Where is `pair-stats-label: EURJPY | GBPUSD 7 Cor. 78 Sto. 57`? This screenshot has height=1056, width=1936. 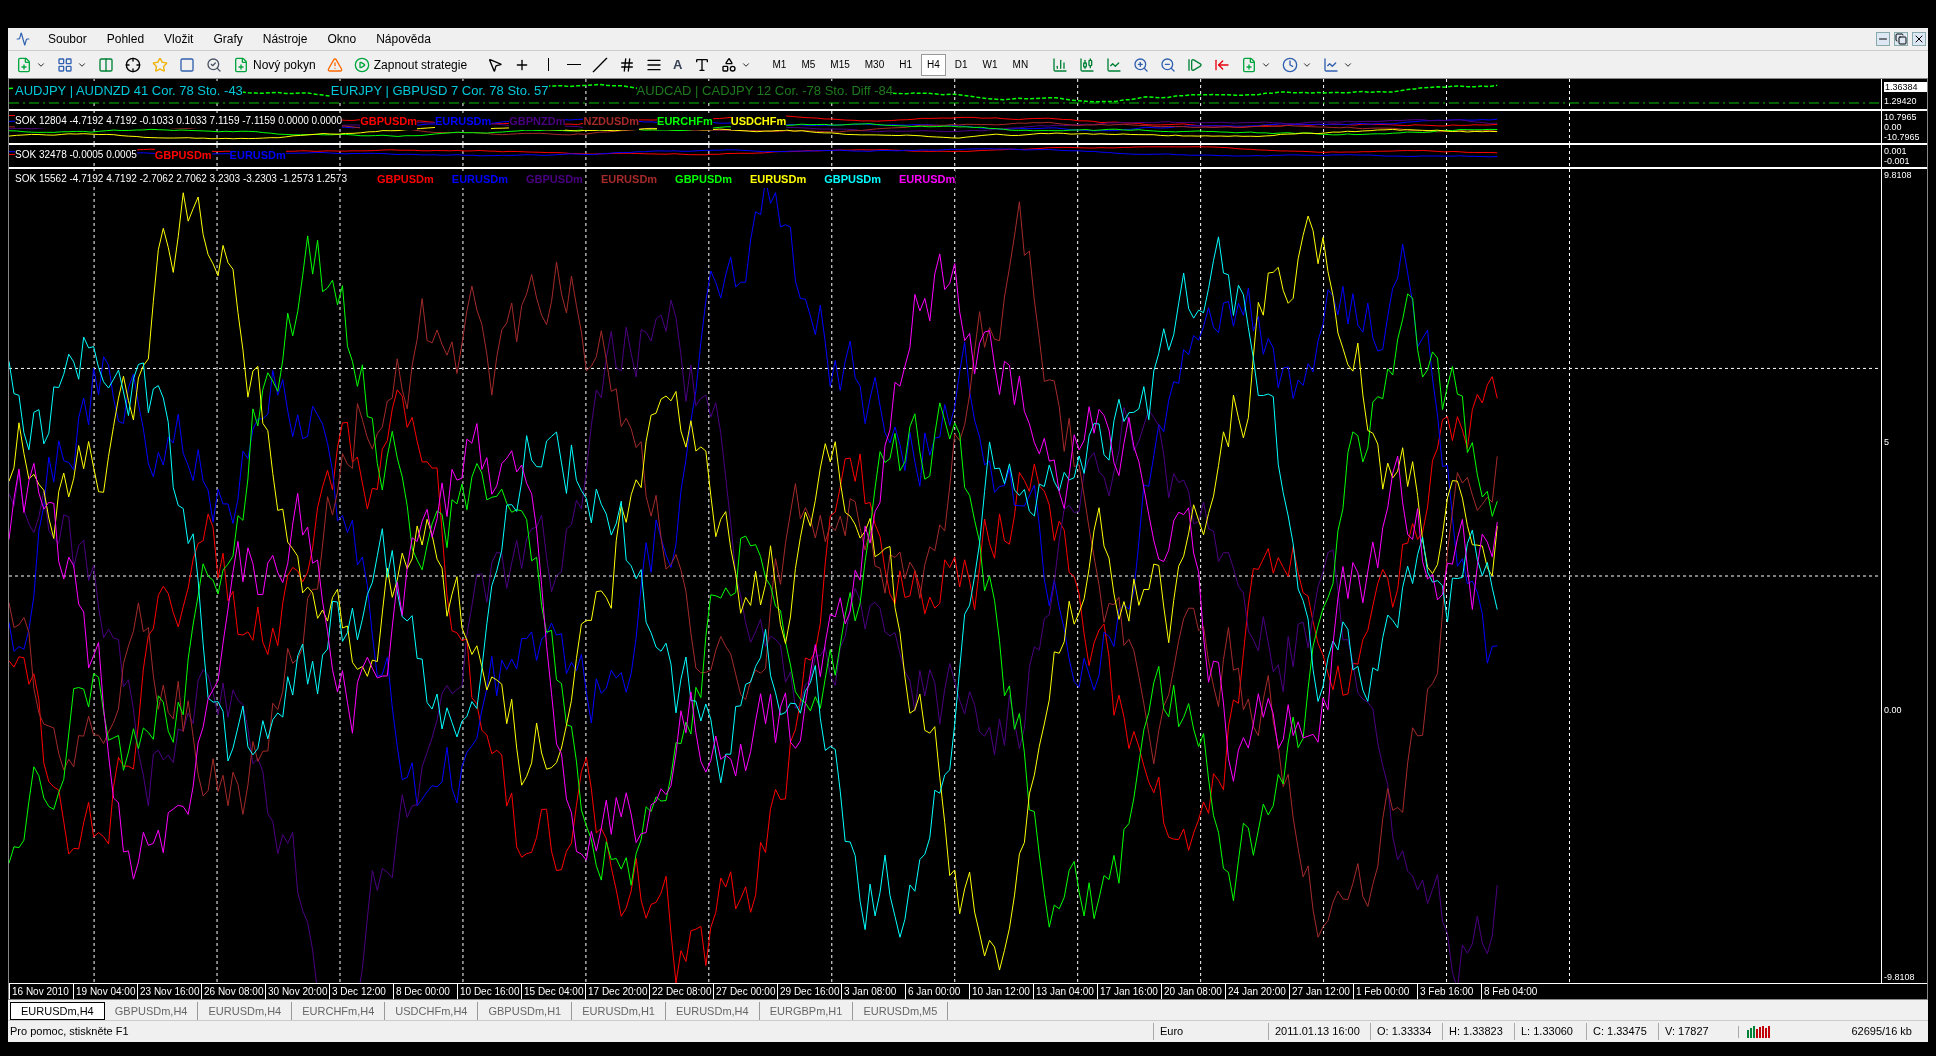
pair-stats-label: EURJPY | GBPUSD 7 Cor. 78 Sto. 57 is located at coordinates (439, 91).